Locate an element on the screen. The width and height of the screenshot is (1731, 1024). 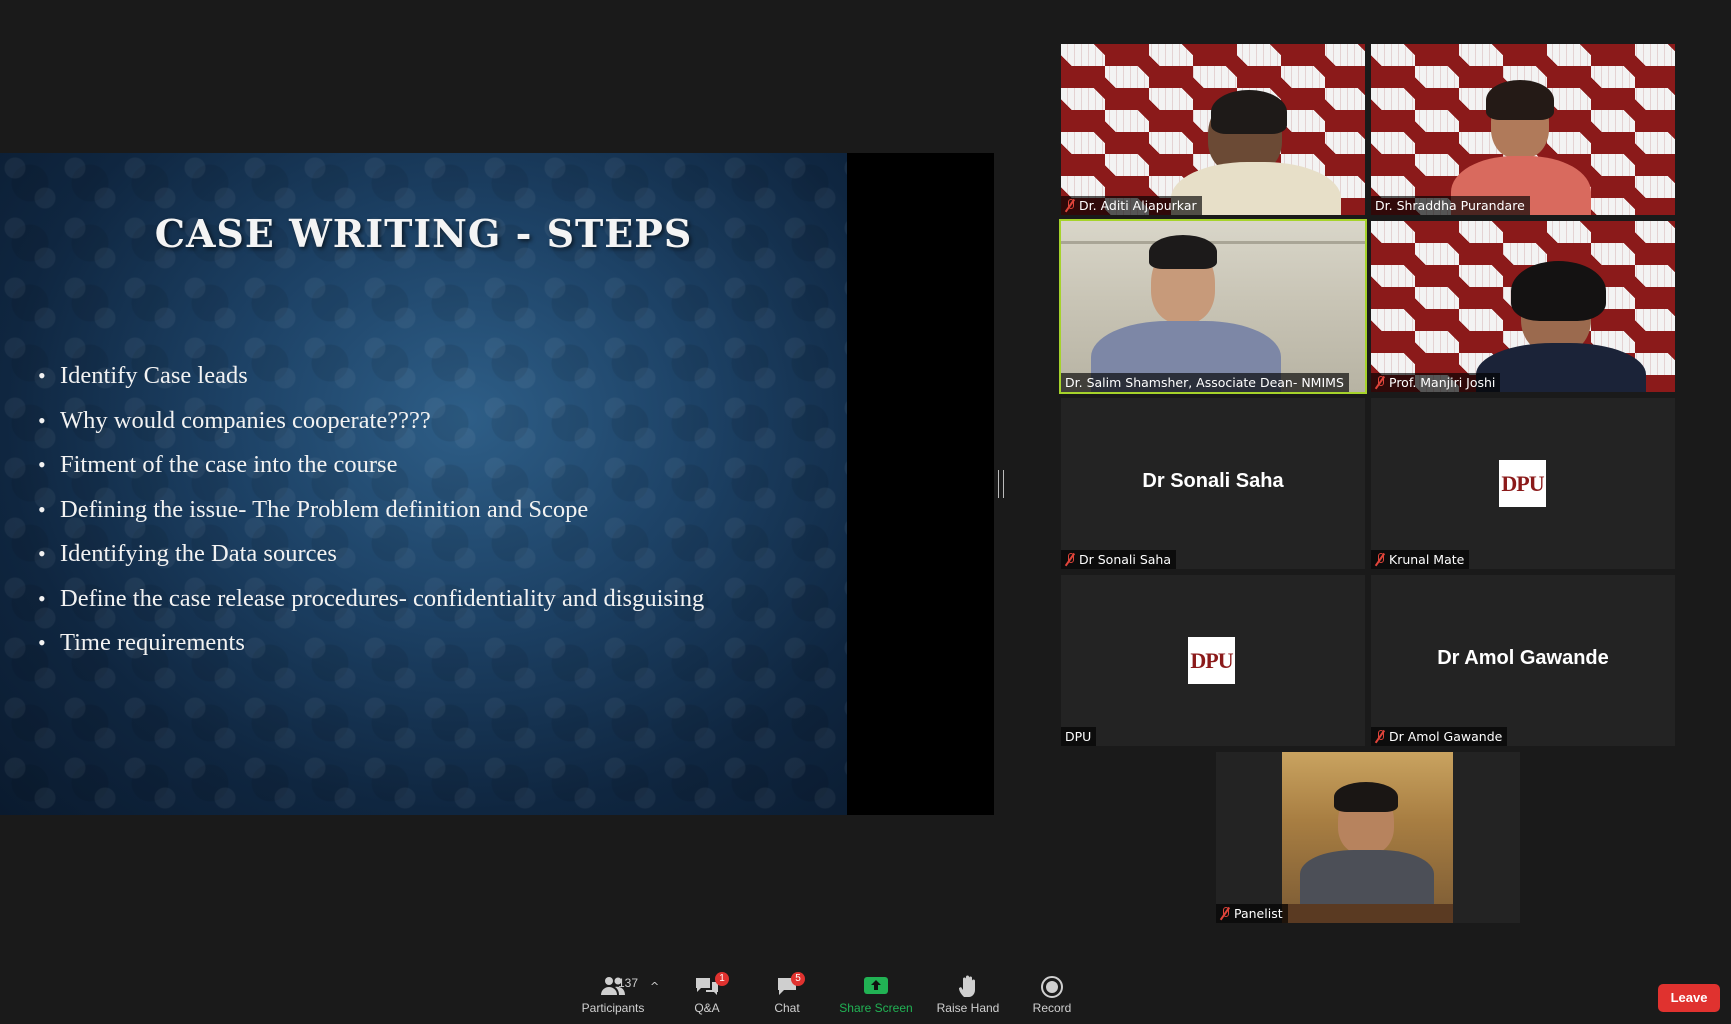
video-tile: DPU Krunal Mate is located at coordinates (1523, 483).